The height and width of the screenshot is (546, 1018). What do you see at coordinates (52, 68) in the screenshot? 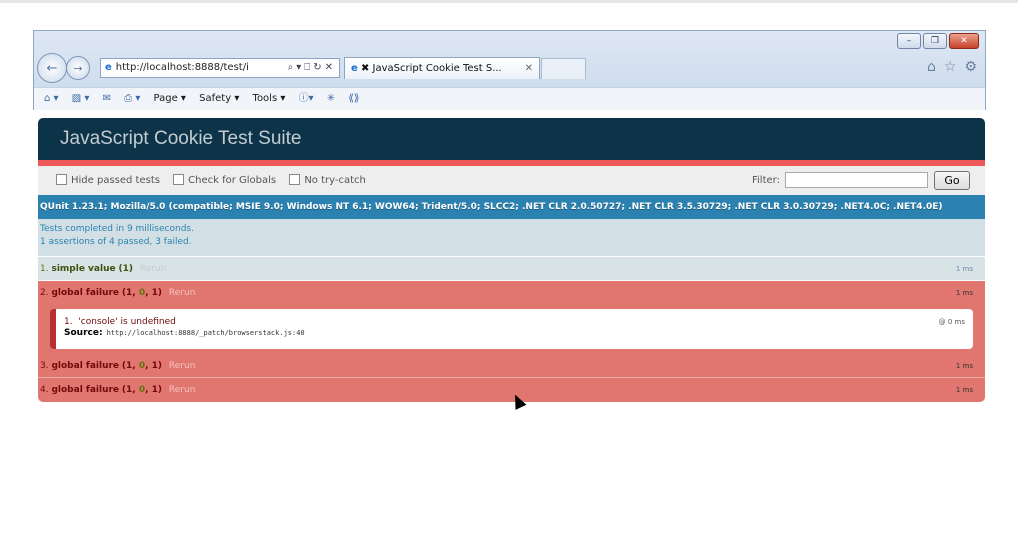
I see `back-icon: ←` at bounding box center [52, 68].